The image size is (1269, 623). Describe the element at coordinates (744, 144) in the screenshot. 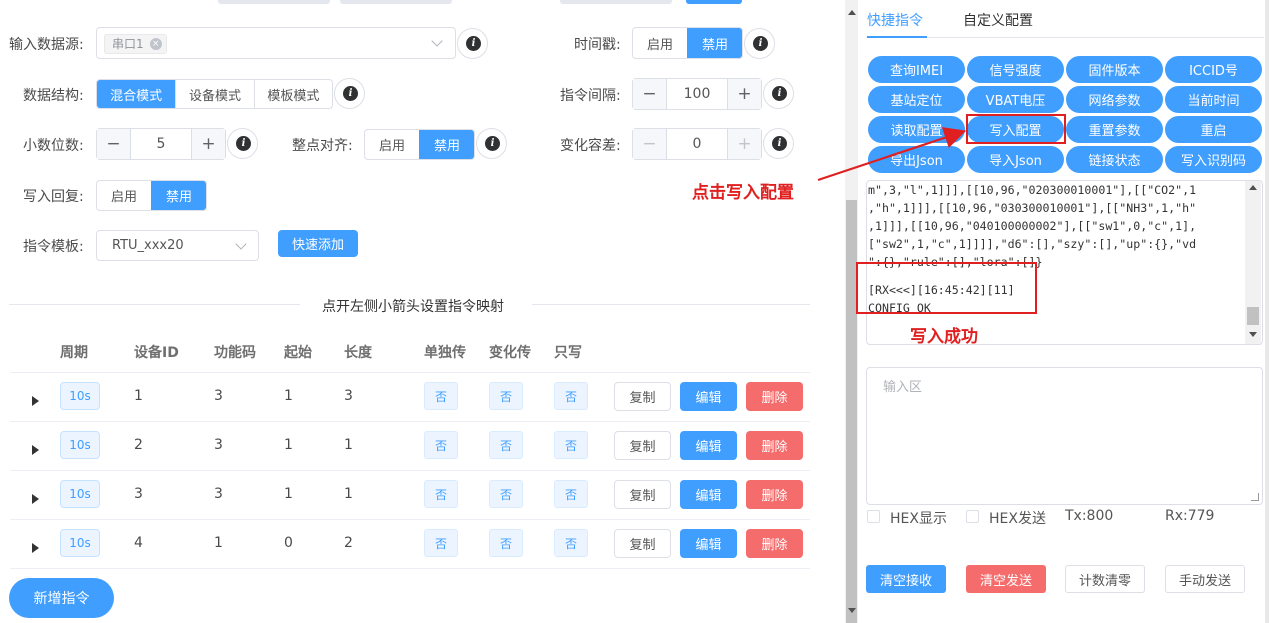

I see `tolerance-plus-button: +` at that location.